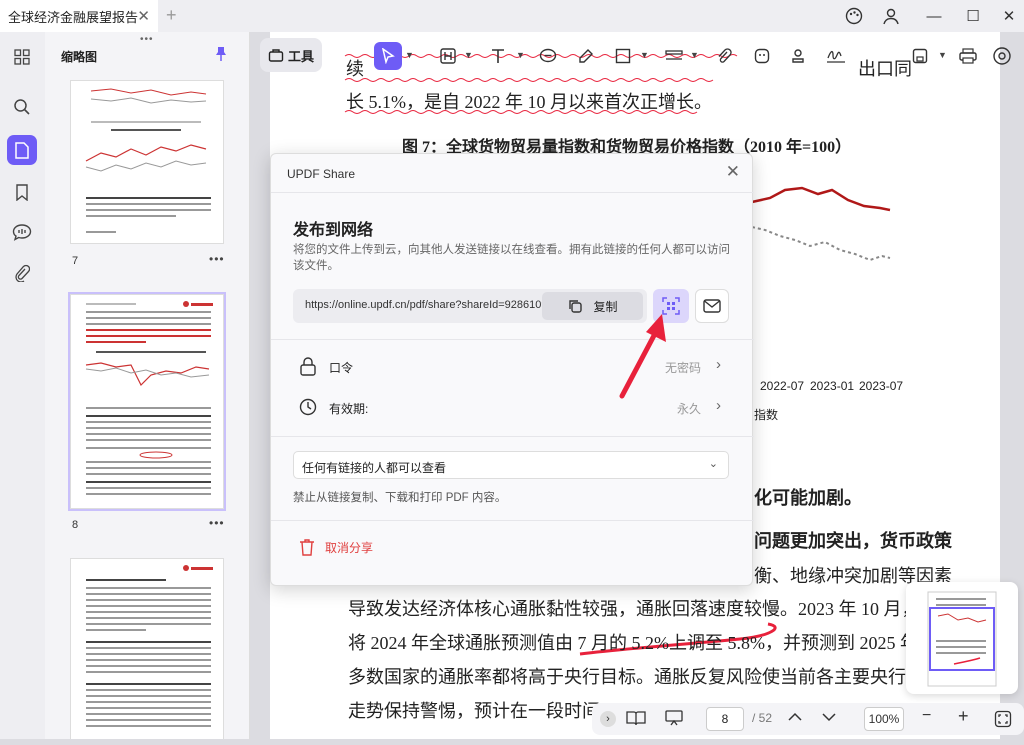 This screenshot has height=745, width=1024. Describe the element at coordinates (276, 55) in the screenshot. I see `toolbox-icon` at that location.